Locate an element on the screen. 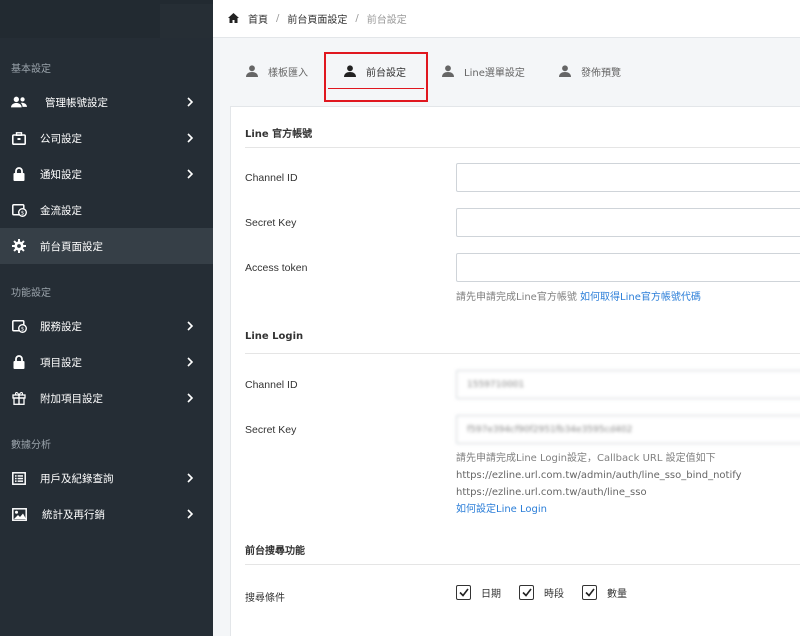 The image size is (800, 636). login-secret-key-input: f597e394cf90f2951fb34e3595cd402 is located at coordinates (628, 429).